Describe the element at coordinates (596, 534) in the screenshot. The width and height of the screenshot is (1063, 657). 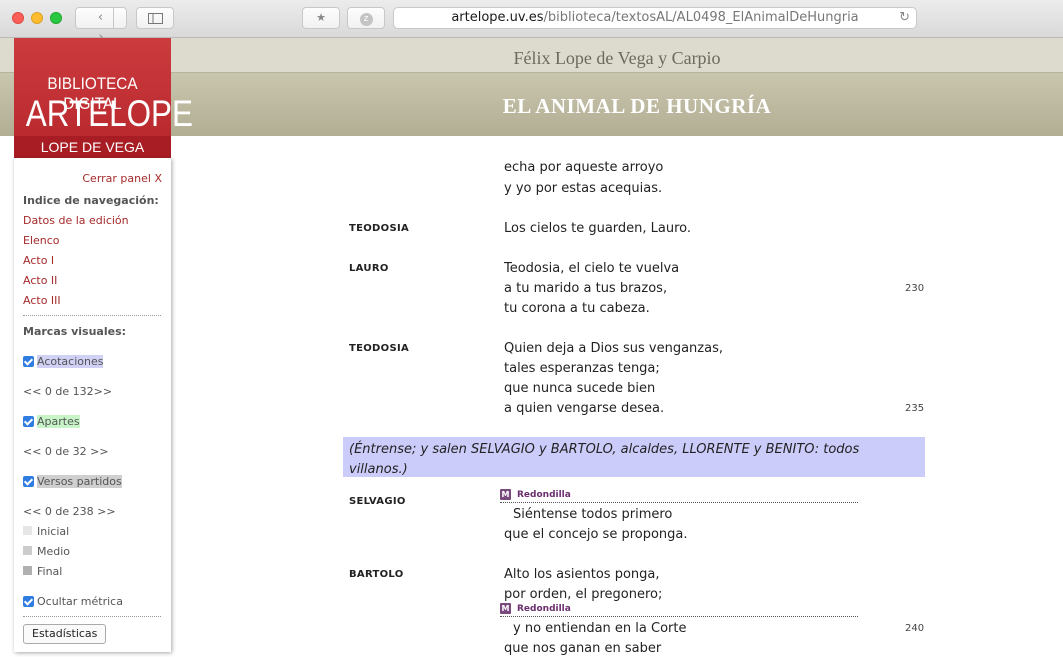
I see `verse-line: que el concejo se proponga.` at that location.